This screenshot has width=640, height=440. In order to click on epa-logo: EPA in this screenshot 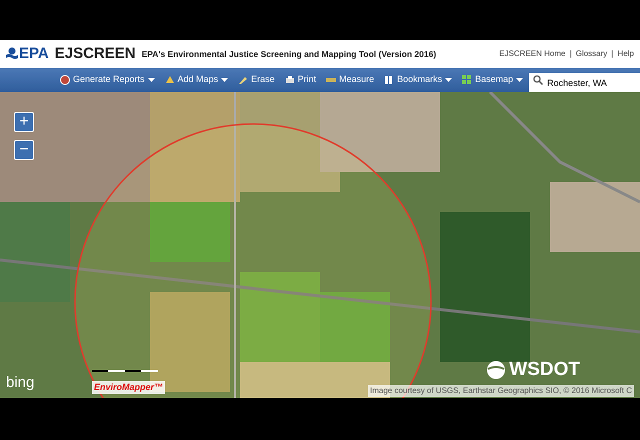, I will do `click(27, 54)`.